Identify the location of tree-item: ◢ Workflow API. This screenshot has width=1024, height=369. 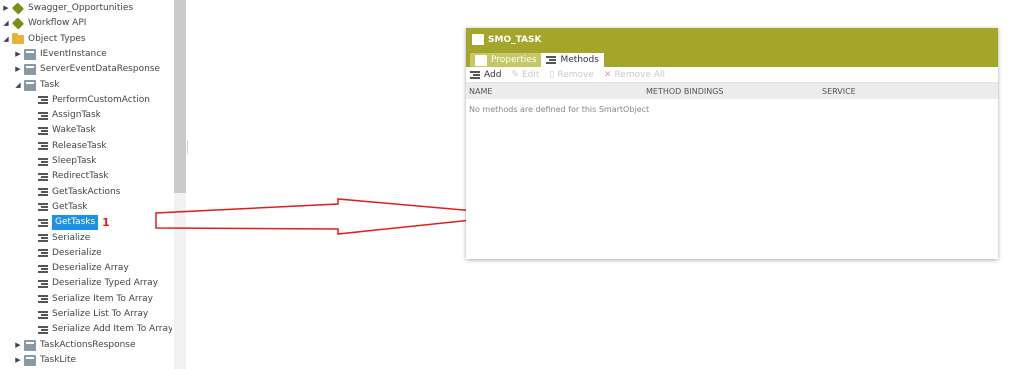
(44, 23).